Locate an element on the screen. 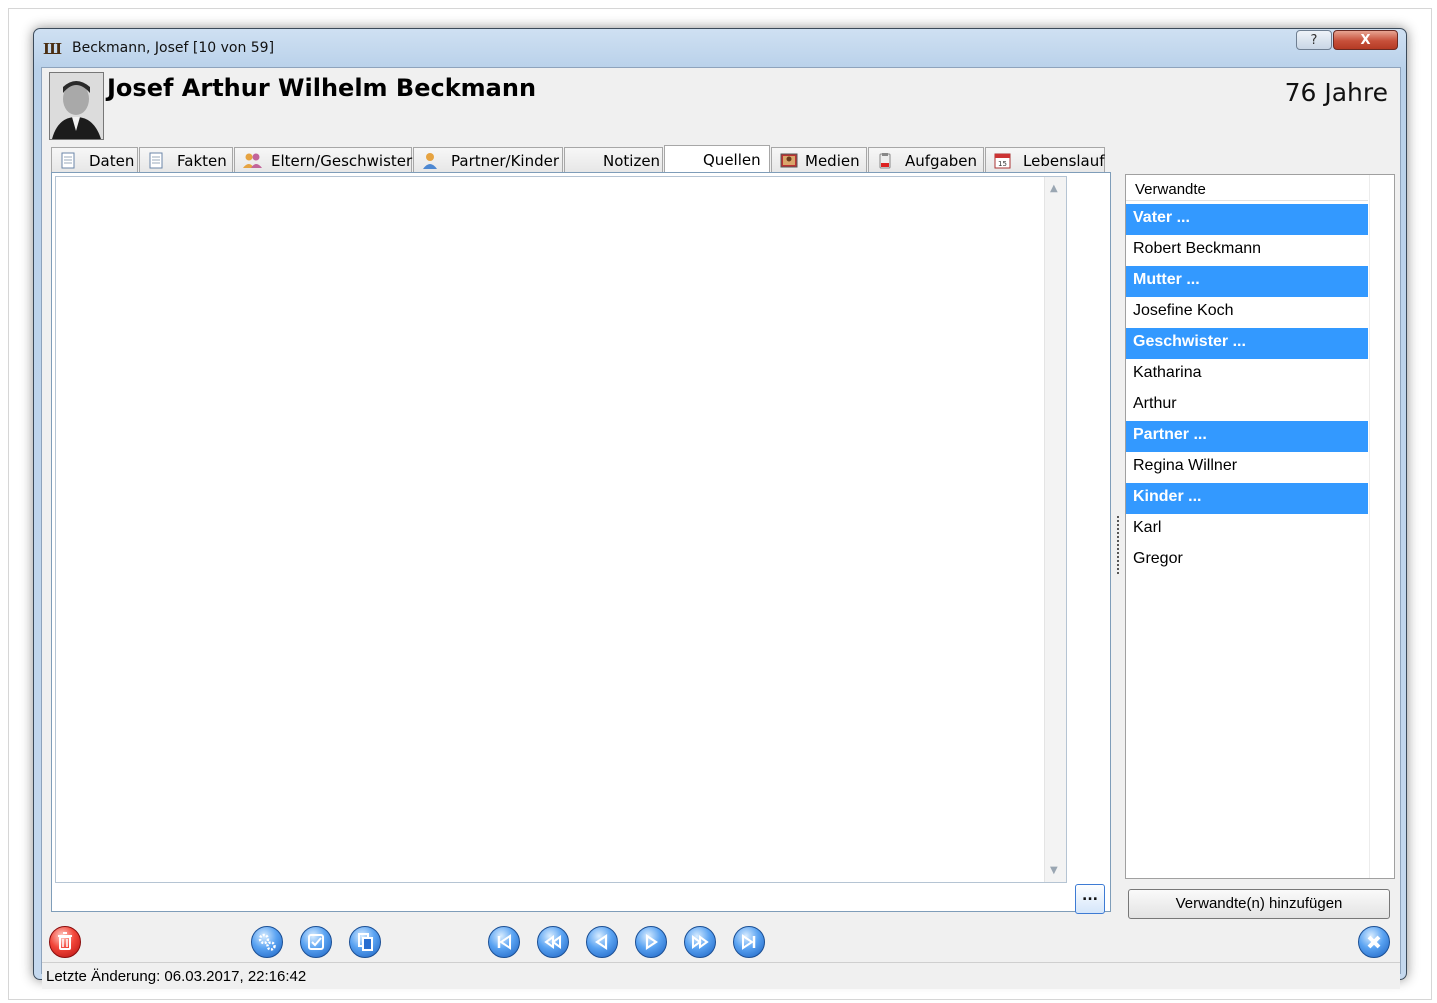 This screenshot has height=1003, width=1437. person-icon is located at coordinates (430, 160).